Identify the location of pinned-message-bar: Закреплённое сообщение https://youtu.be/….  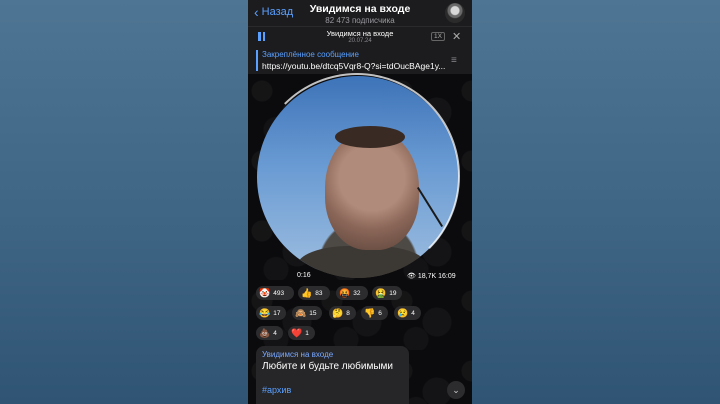
(360, 60).